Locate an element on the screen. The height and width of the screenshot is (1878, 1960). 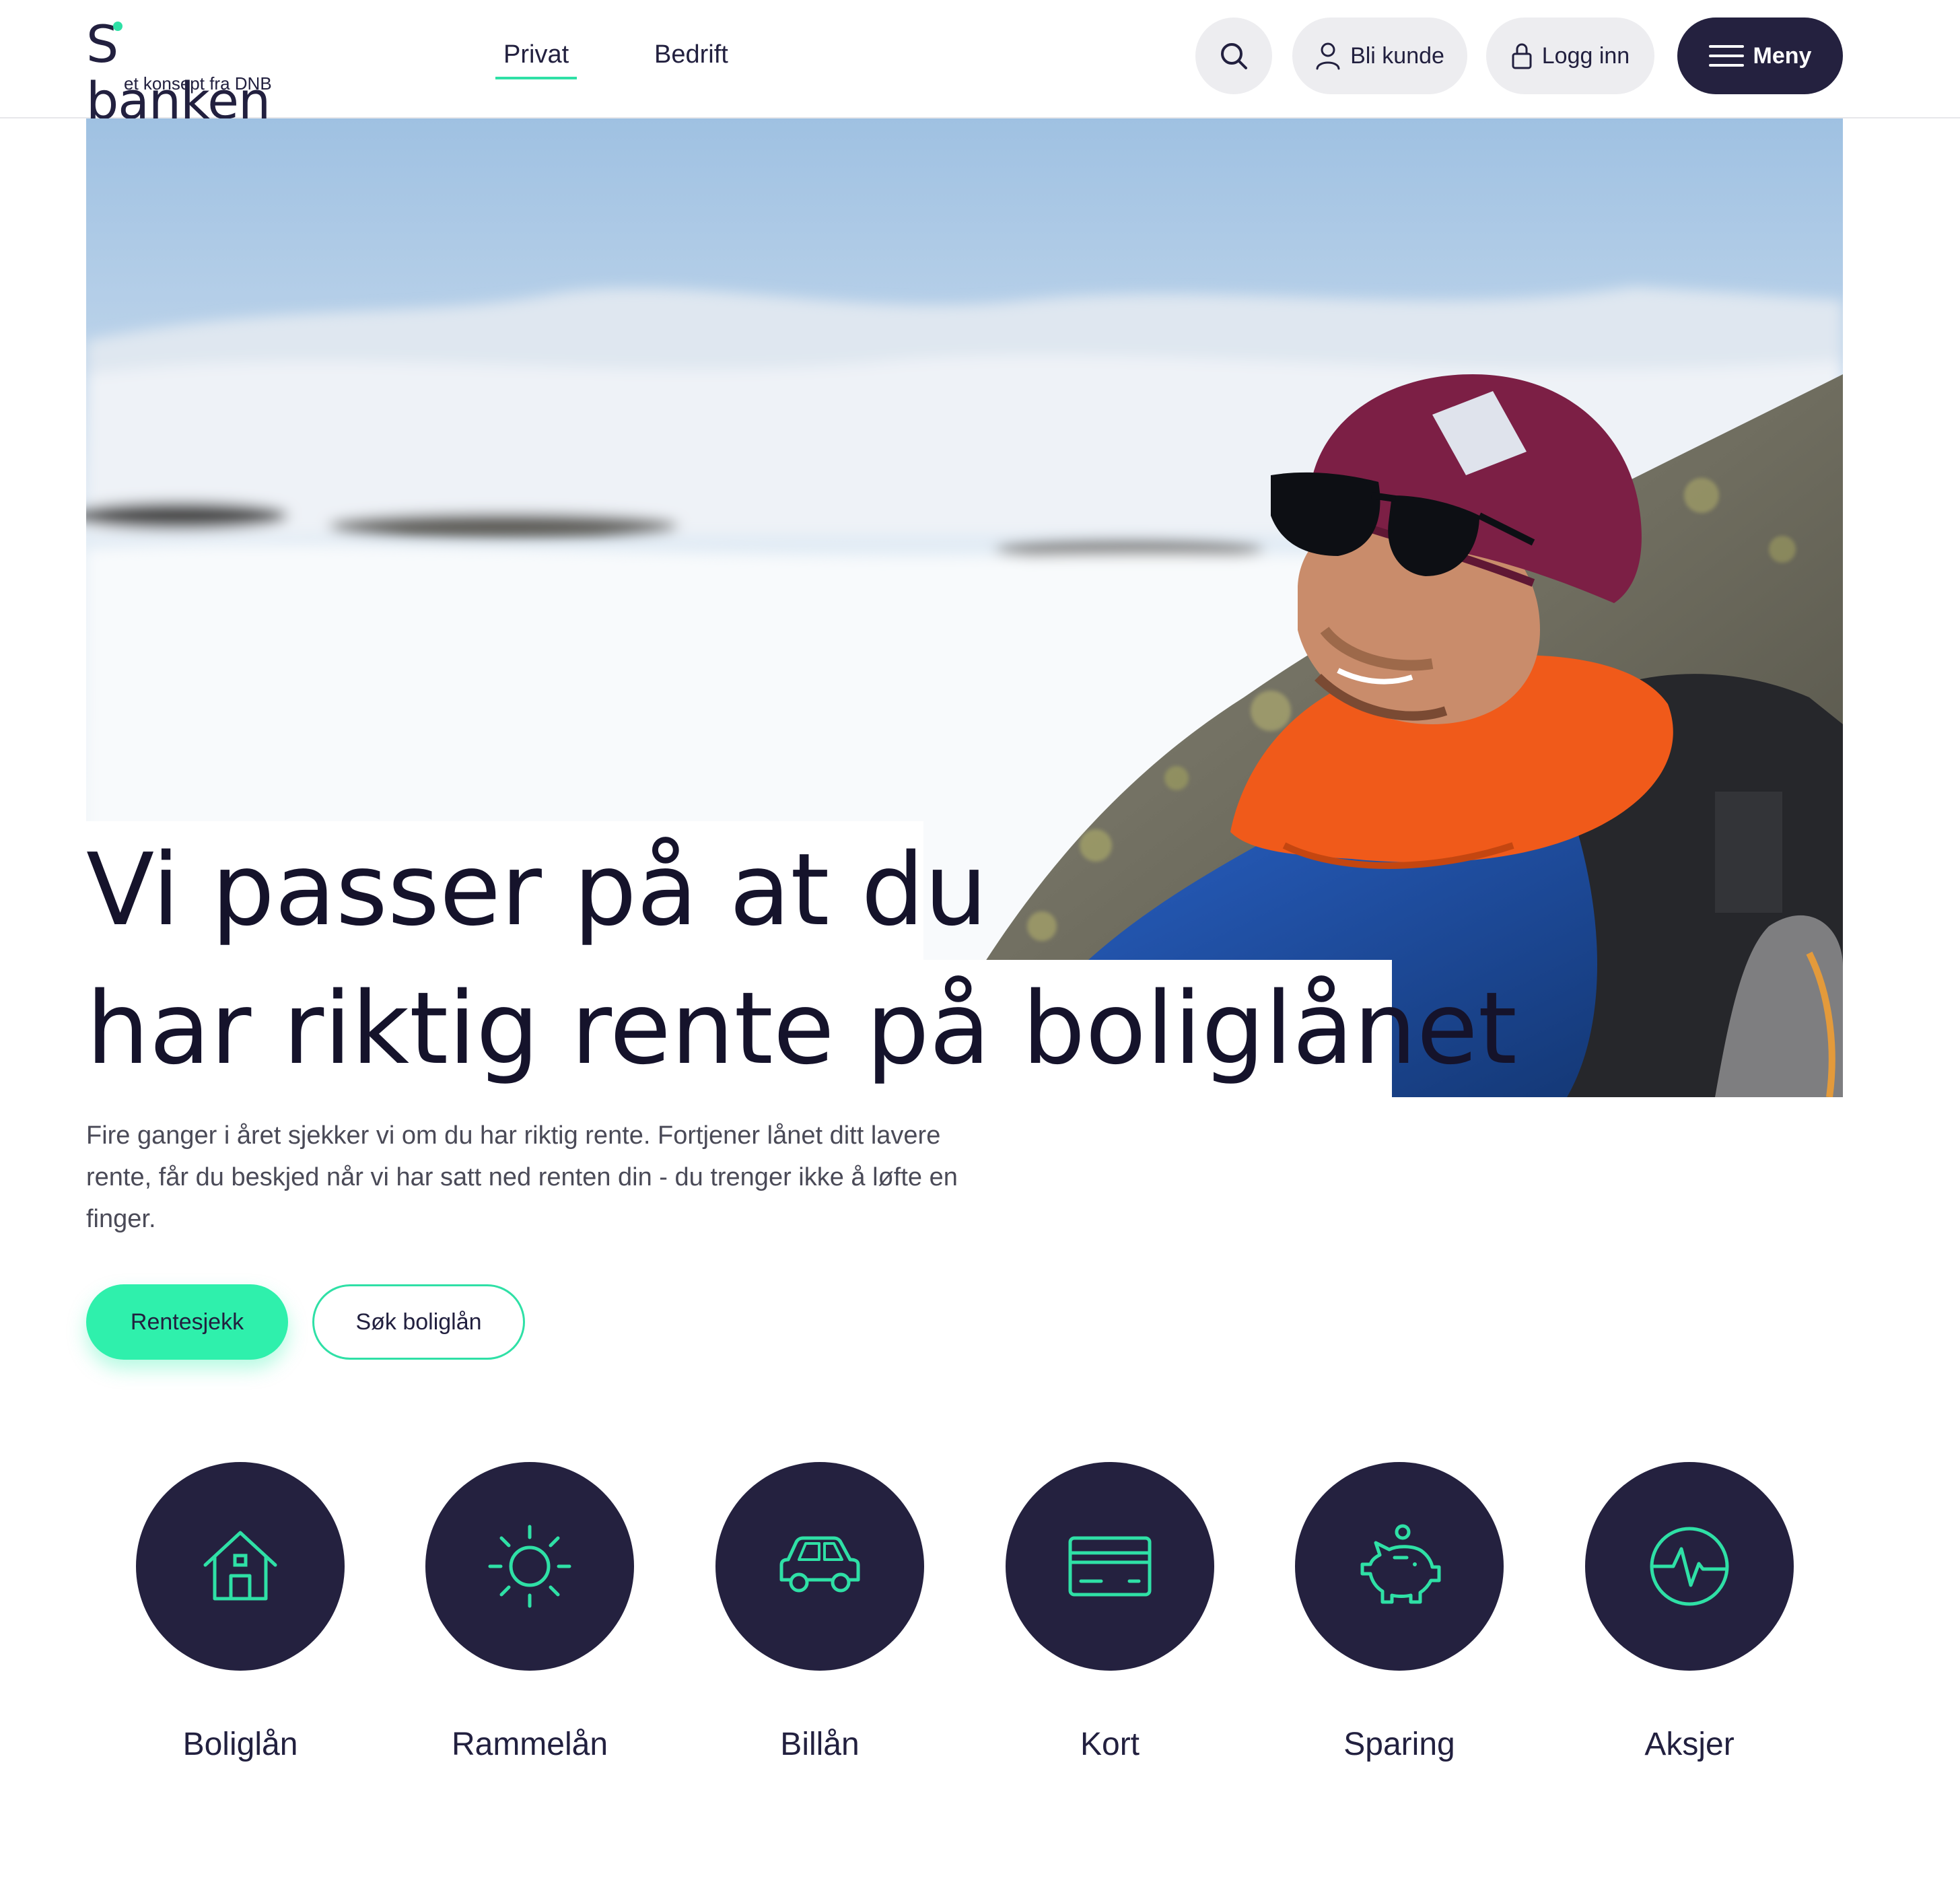
product-billan: Billån is located at coordinates (820, 1617).